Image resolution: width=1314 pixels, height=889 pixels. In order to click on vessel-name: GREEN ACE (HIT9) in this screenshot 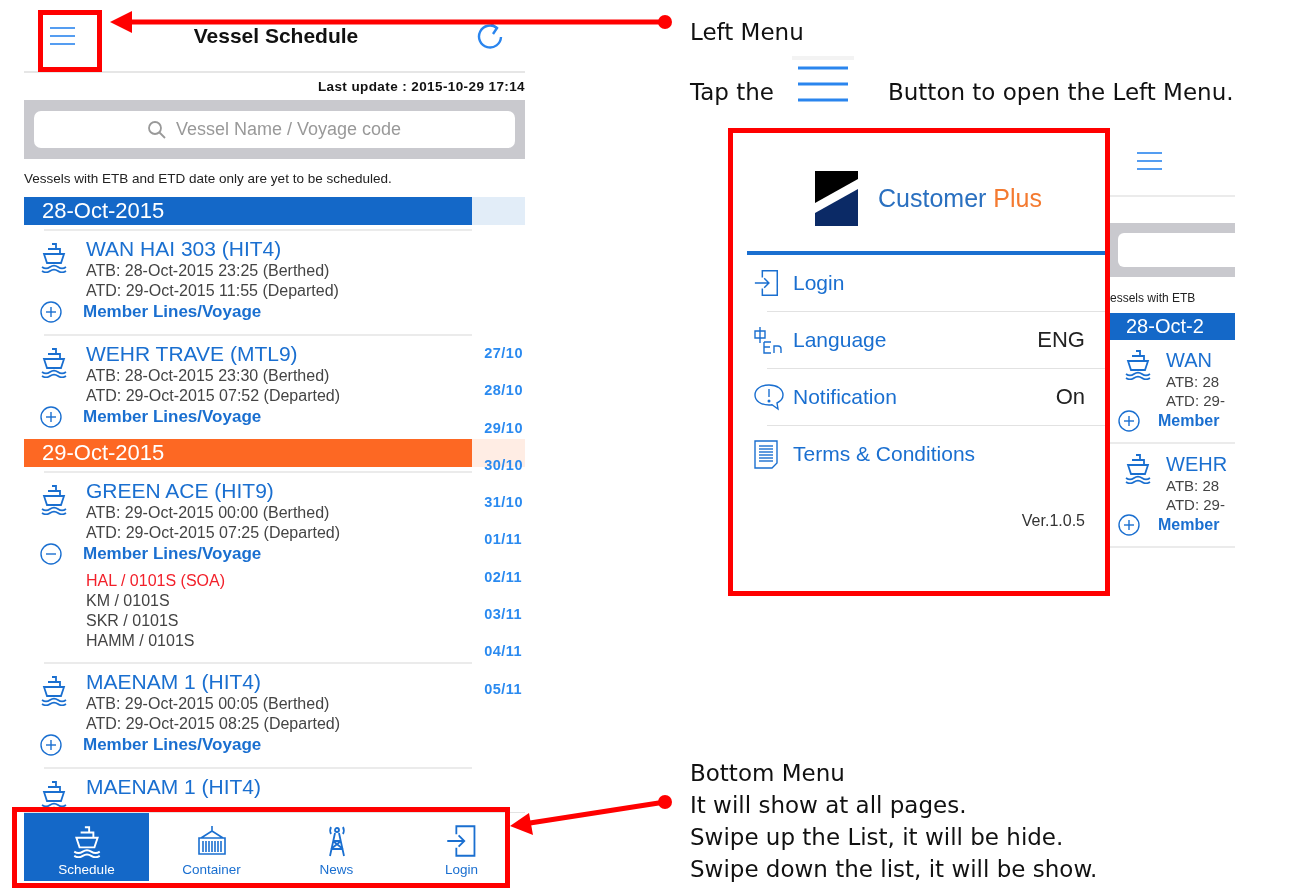, I will do `click(279, 491)`.